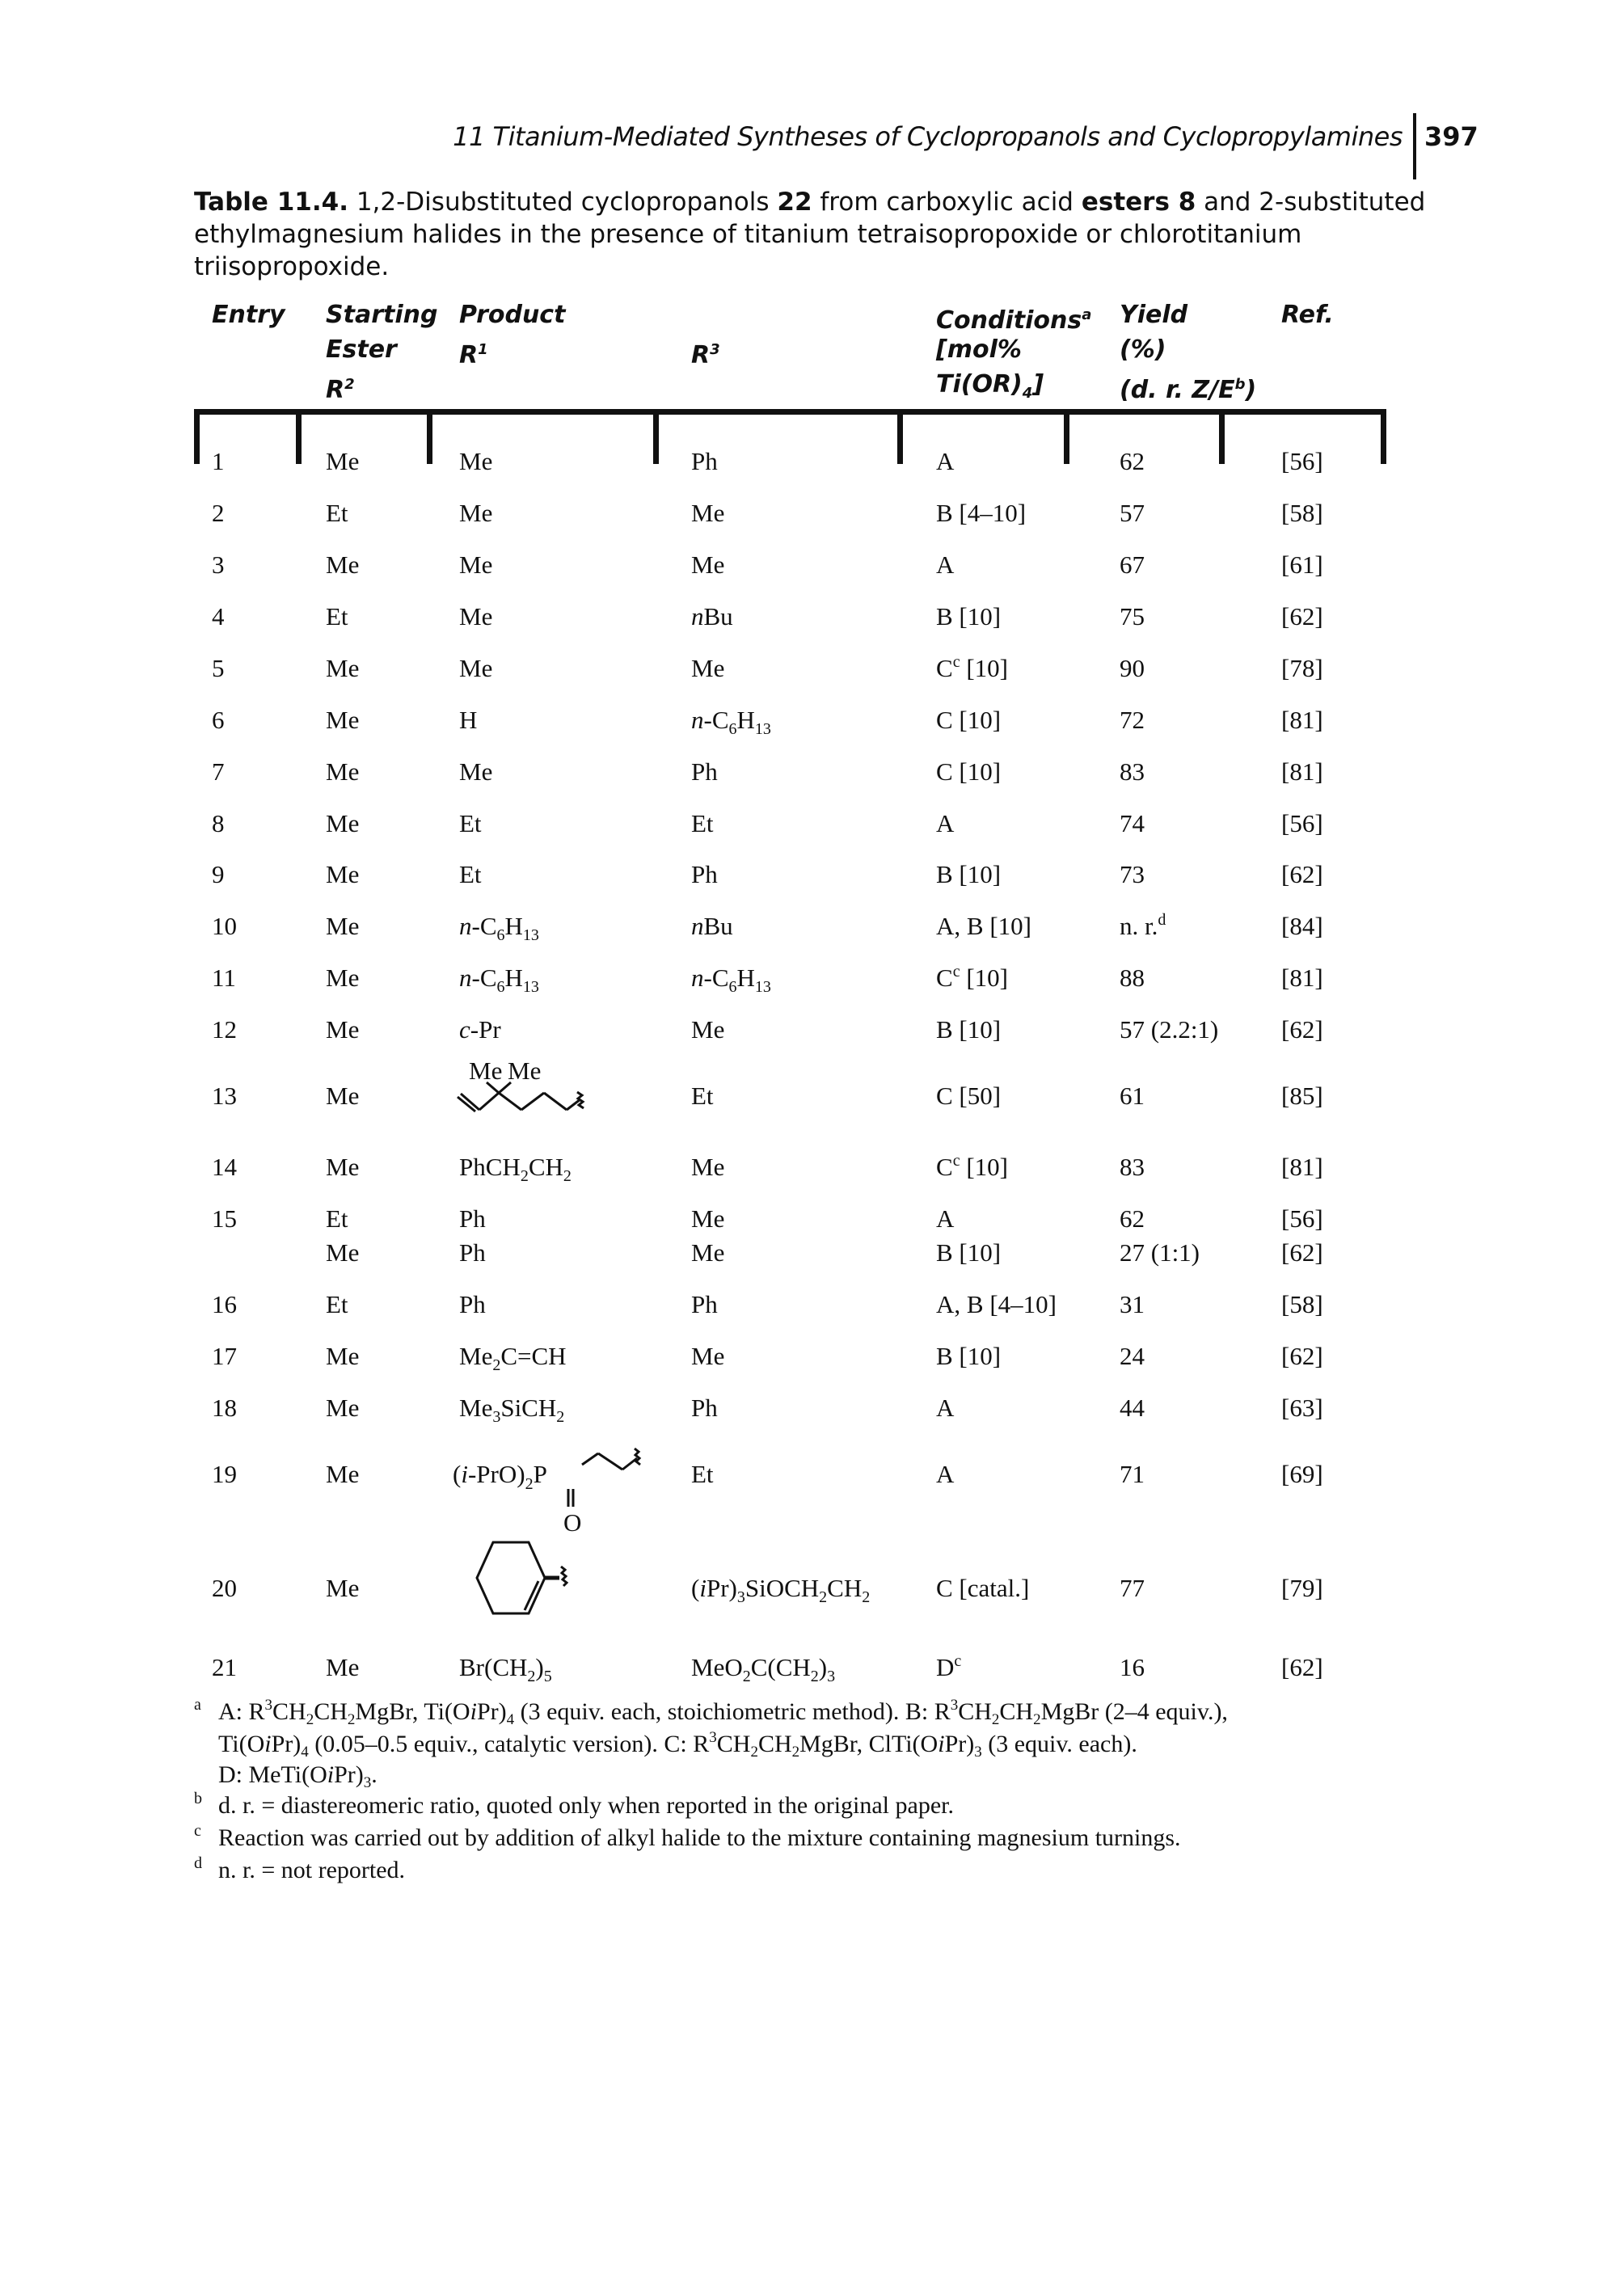 This screenshot has height=2290, width=1624. Describe the element at coordinates (1302, 1588) in the screenshot. I see `cell-ref: [79]` at that location.